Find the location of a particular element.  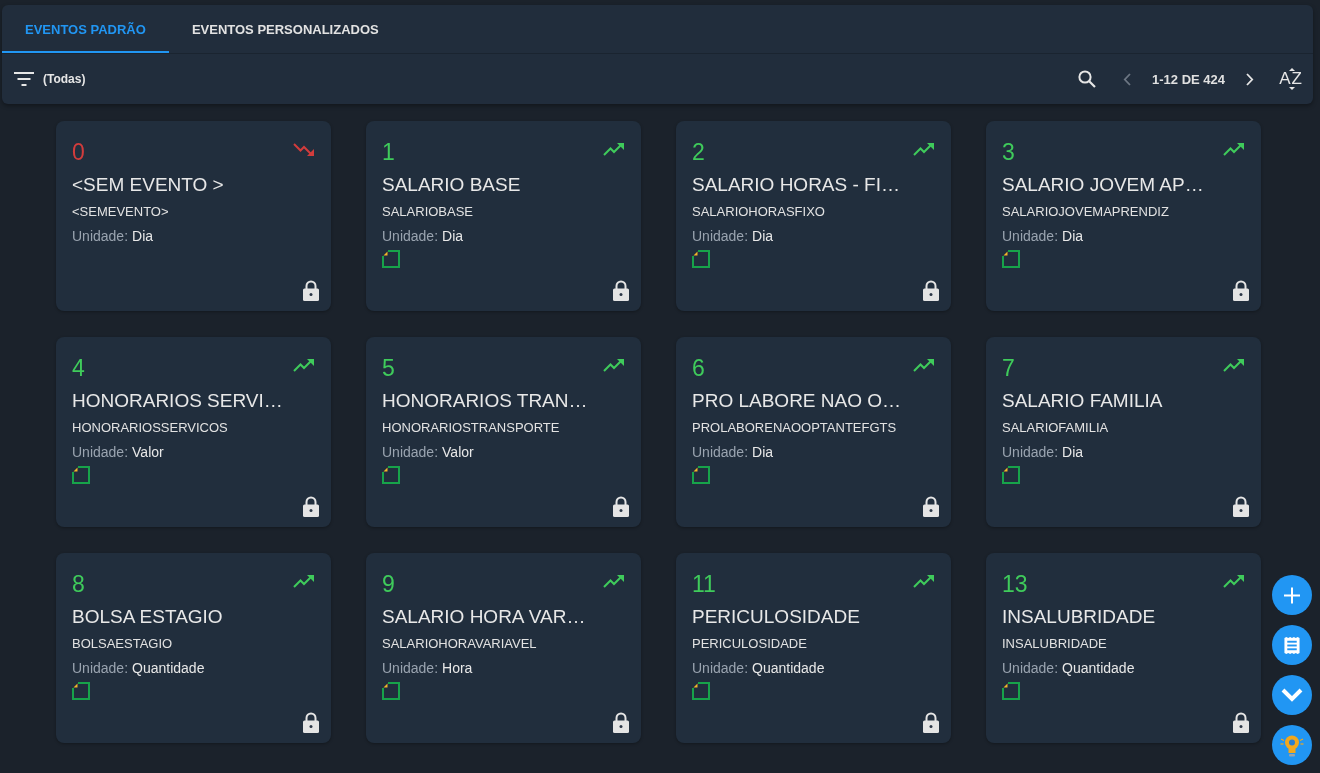

event-title: <SEM EVENTO > is located at coordinates (148, 185).